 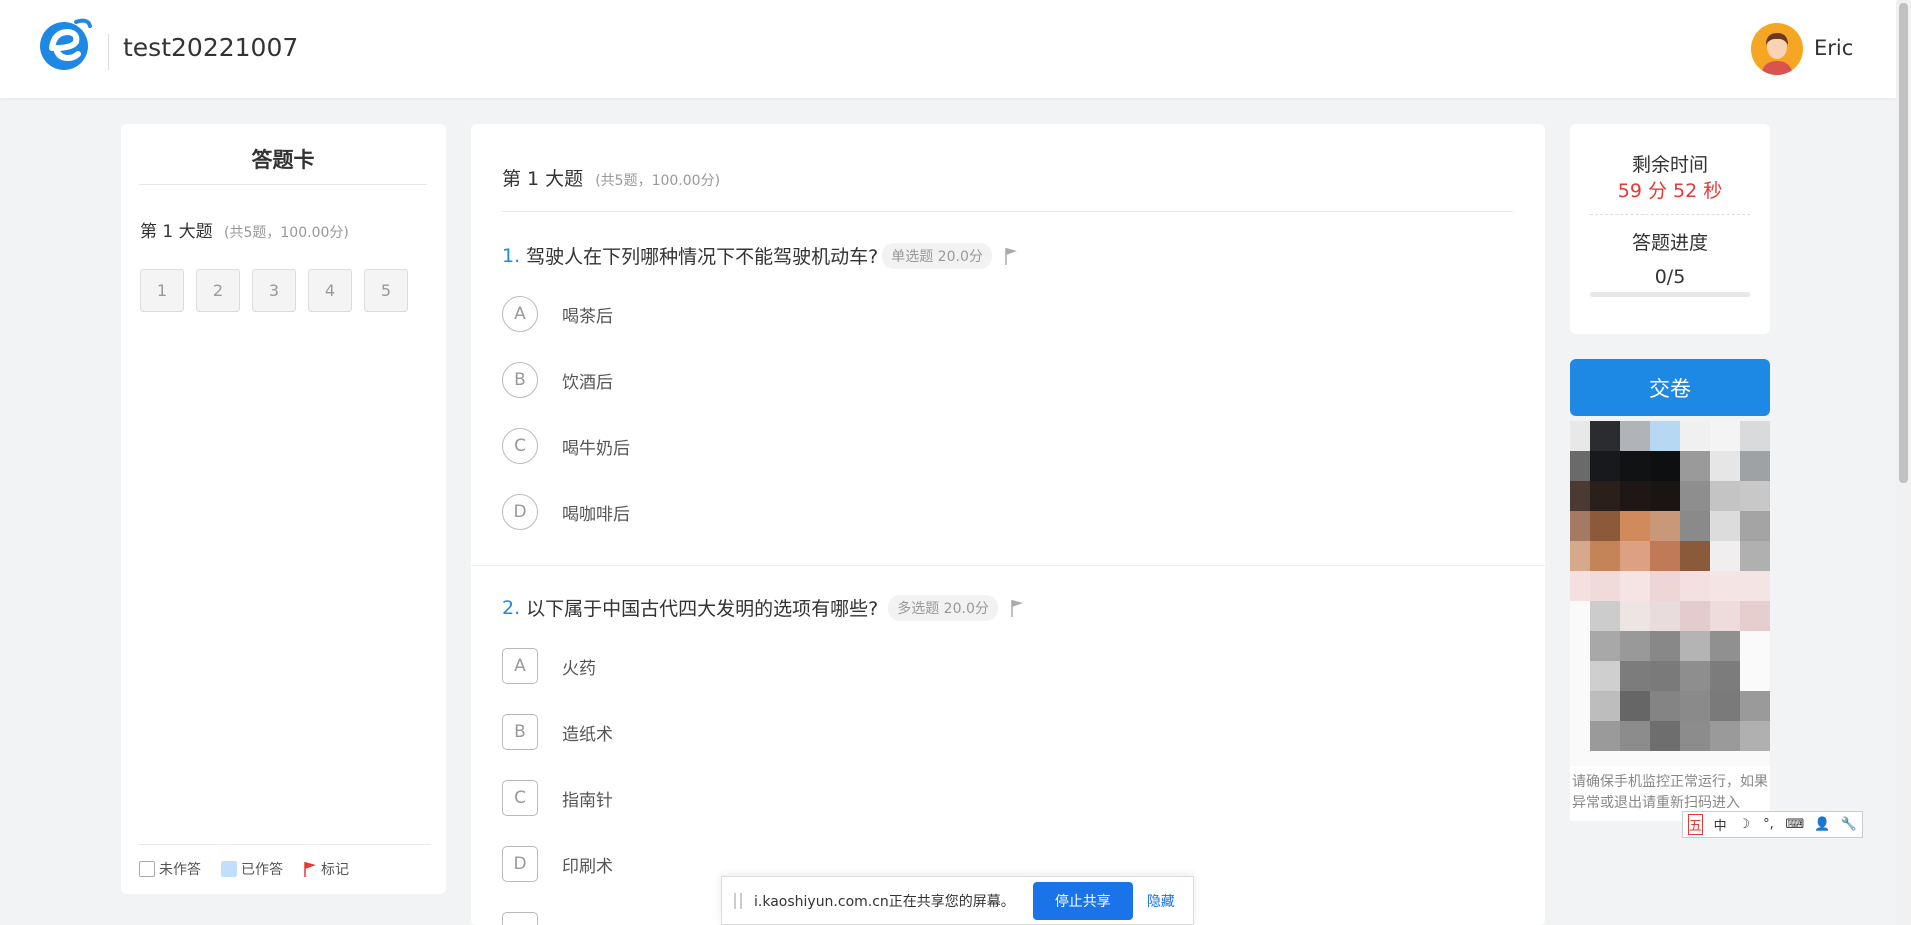 I want to click on legend-answered: 已作答, so click(x=252, y=869).